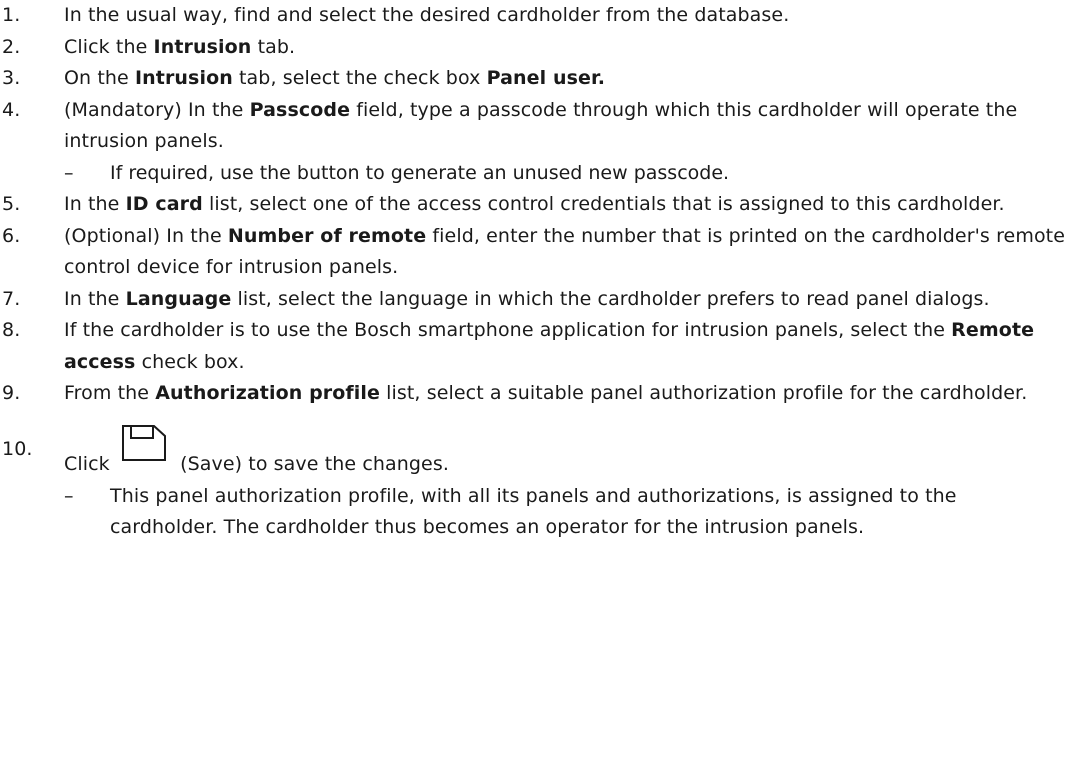 This screenshot has height=761, width=1090. Describe the element at coordinates (359, 78) in the screenshot. I see `step-text: tab, select the check box` at that location.